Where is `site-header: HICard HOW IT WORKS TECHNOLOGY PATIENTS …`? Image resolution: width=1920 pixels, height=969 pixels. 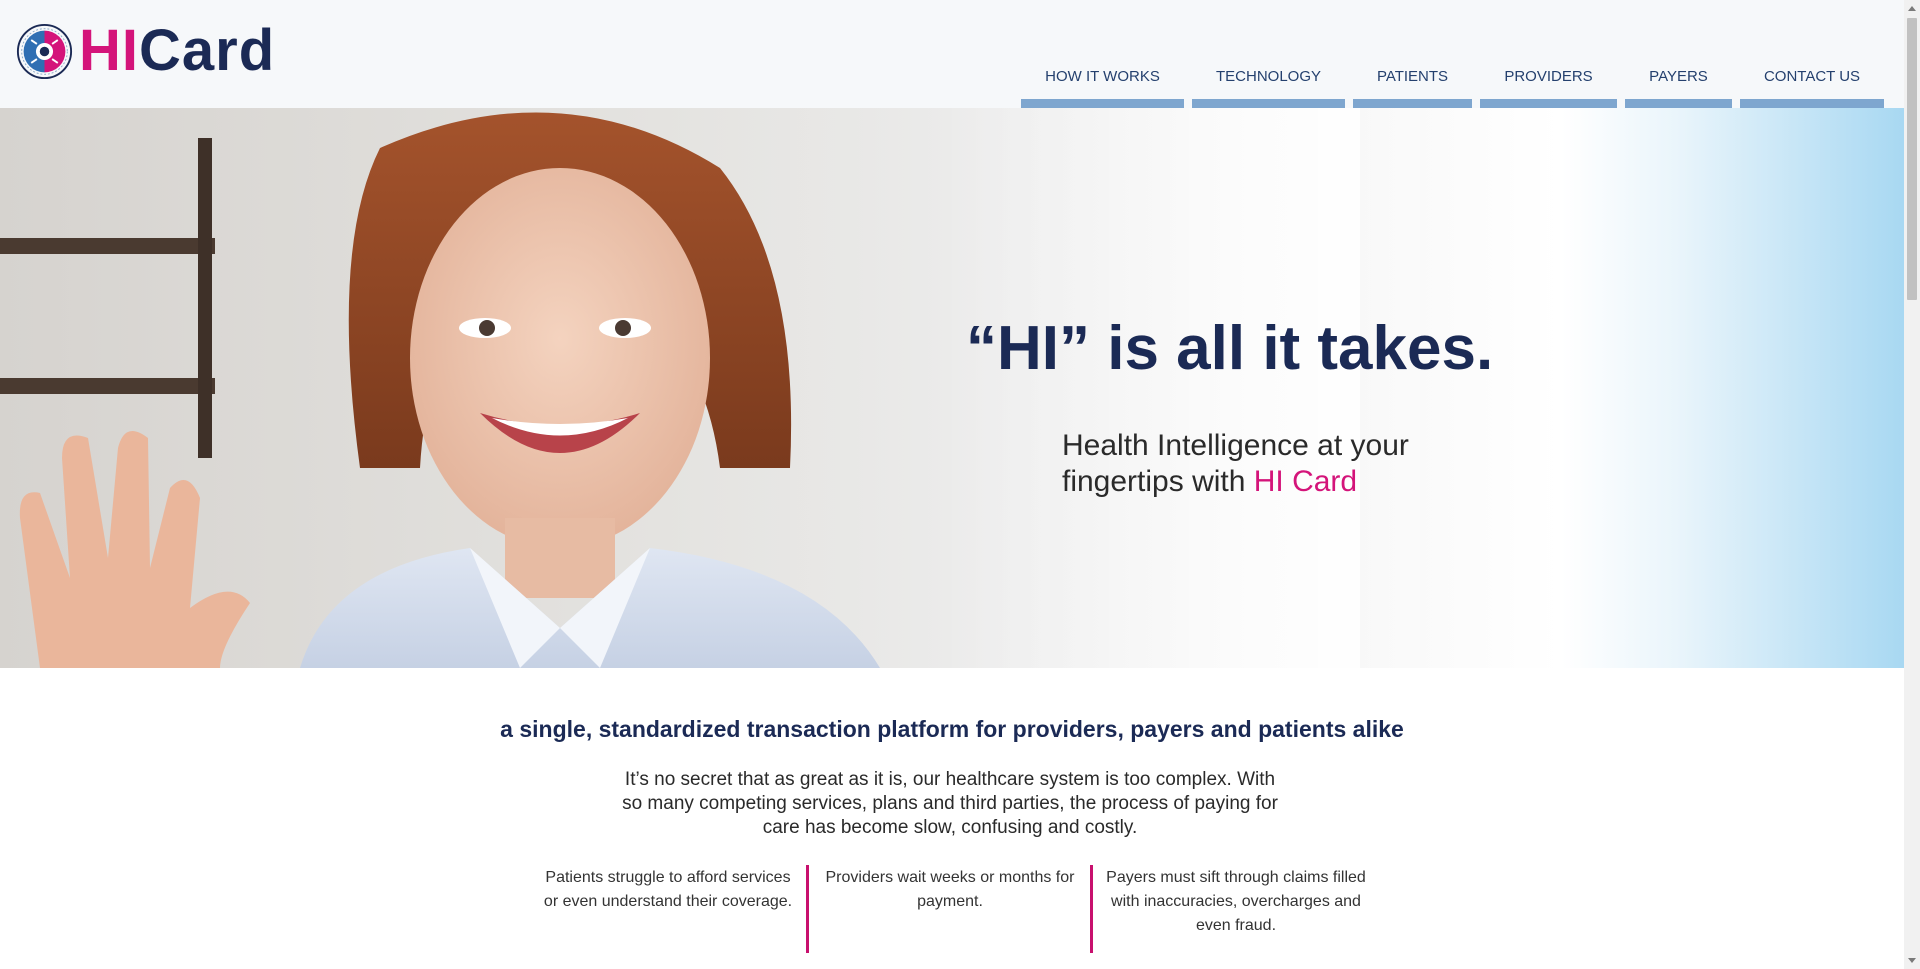
site-header: HICard HOW IT WORKS TECHNOLOGY PATIENTS … is located at coordinates (952, 54).